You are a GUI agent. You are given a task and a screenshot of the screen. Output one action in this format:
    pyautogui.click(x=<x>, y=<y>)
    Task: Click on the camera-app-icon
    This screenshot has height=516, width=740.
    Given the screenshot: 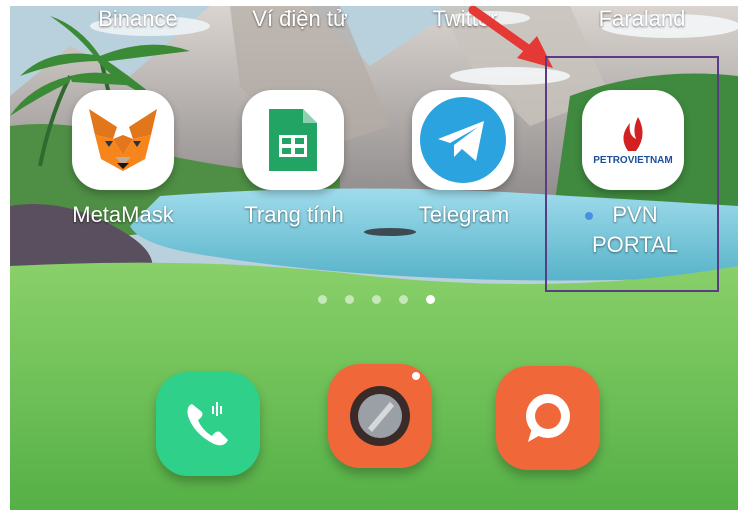 What is the action you would take?
    pyautogui.click(x=380, y=416)
    